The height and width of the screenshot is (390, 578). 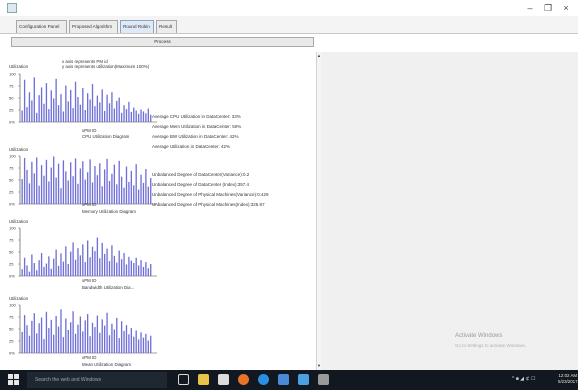 What do you see at coordinates (203, 379) in the screenshot?
I see `file-explorer-icon` at bounding box center [203, 379].